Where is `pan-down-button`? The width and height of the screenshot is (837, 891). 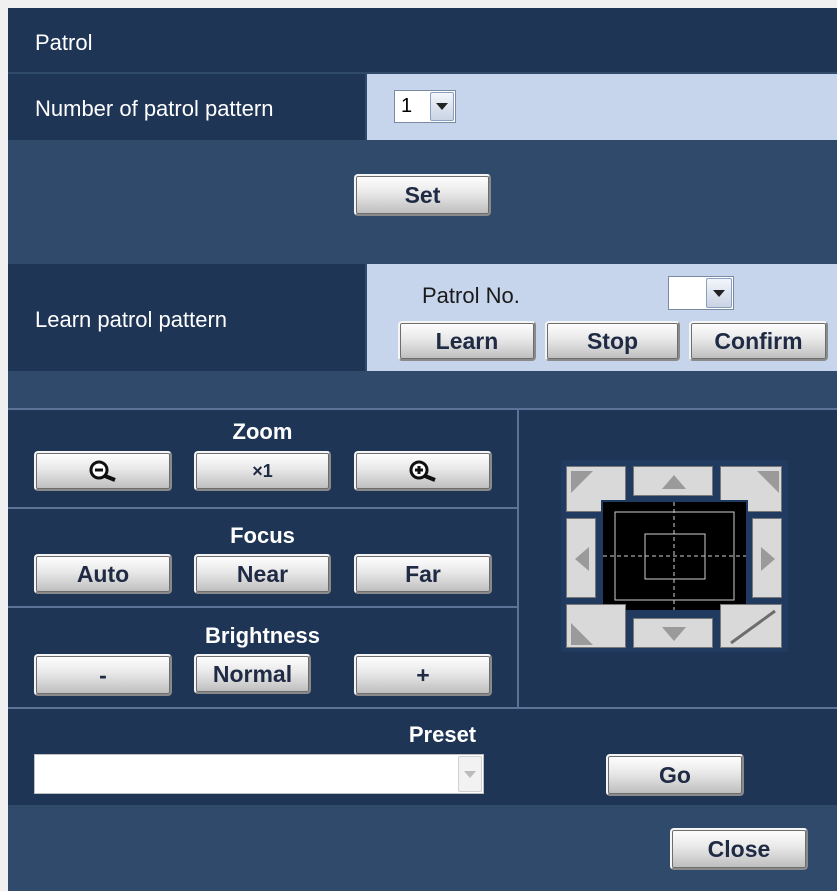 pan-down-button is located at coordinates (673, 633).